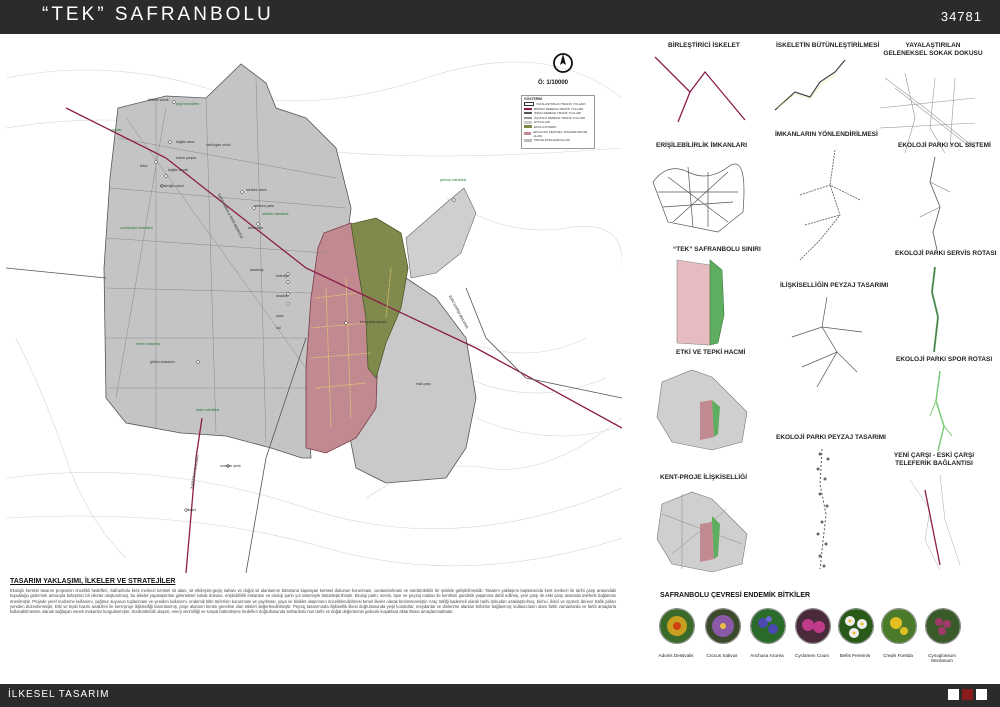 Image resolution: width=1000 pixels, height=707 pixels. I want to click on diagram-title: EKOLOJİ PARKI SERVİS ROTASI, so click(946, 253).